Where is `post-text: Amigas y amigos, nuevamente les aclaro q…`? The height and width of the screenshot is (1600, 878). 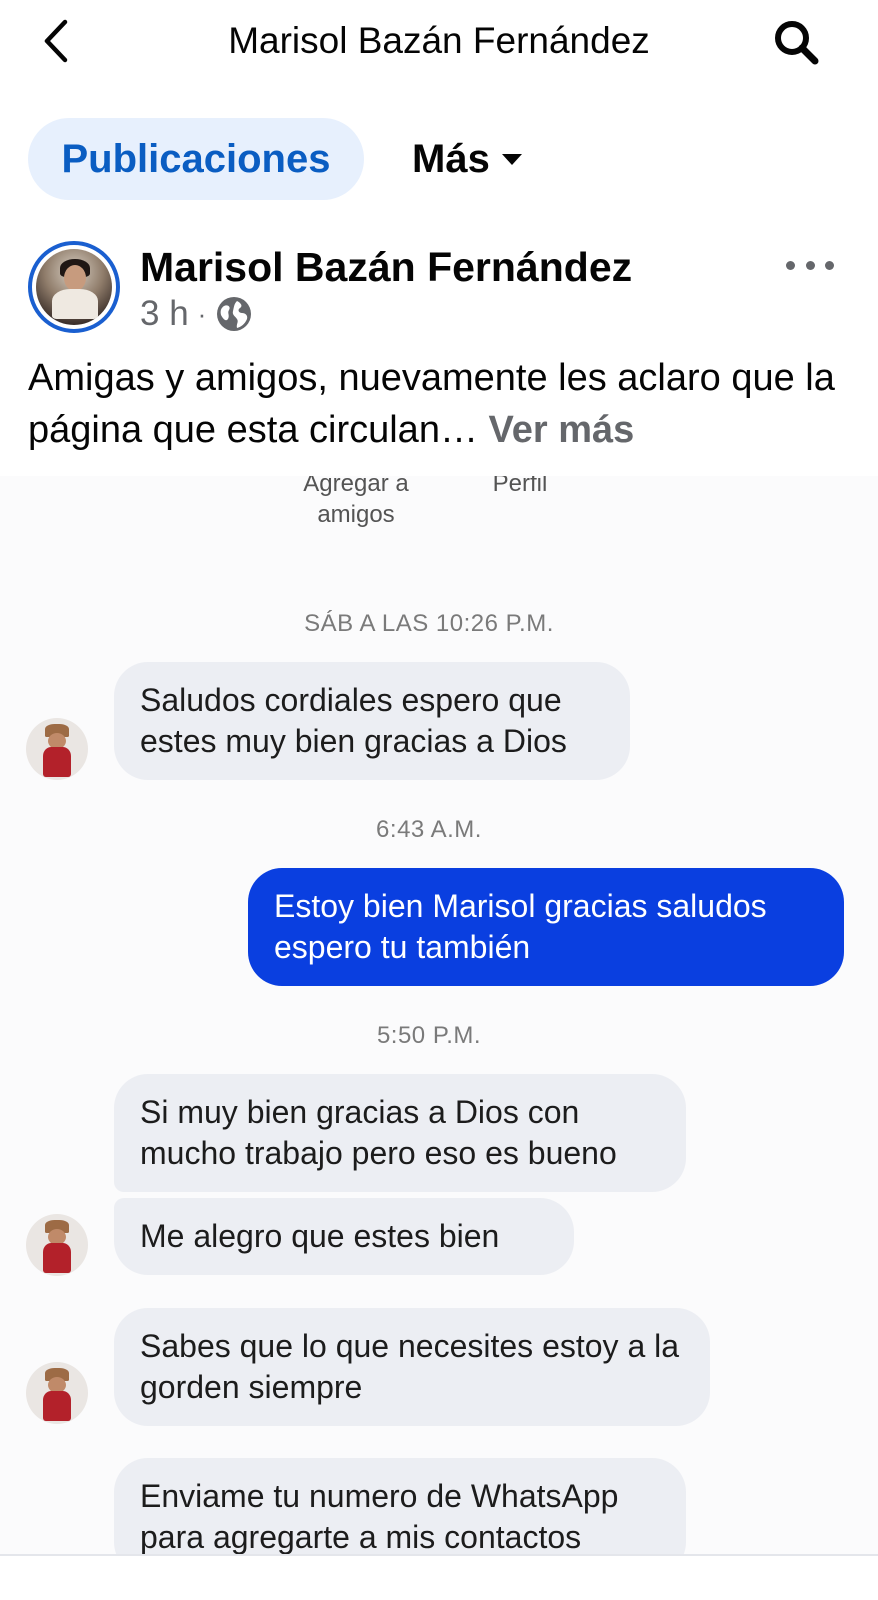 post-text: Amigas y amigos, nuevamente les aclaro q… is located at coordinates (443, 404).